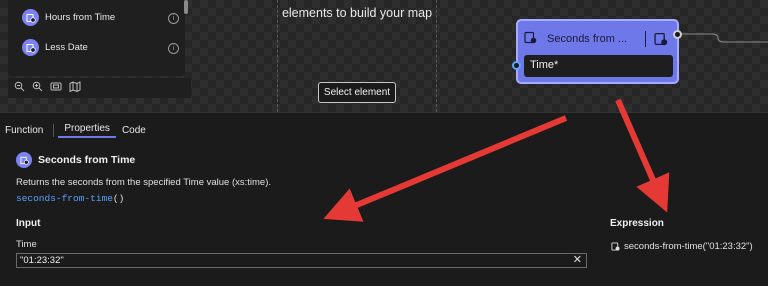 The height and width of the screenshot is (286, 768). What do you see at coordinates (80, 17) in the screenshot?
I see `toolbox-item-label: Hours from Time` at bounding box center [80, 17].